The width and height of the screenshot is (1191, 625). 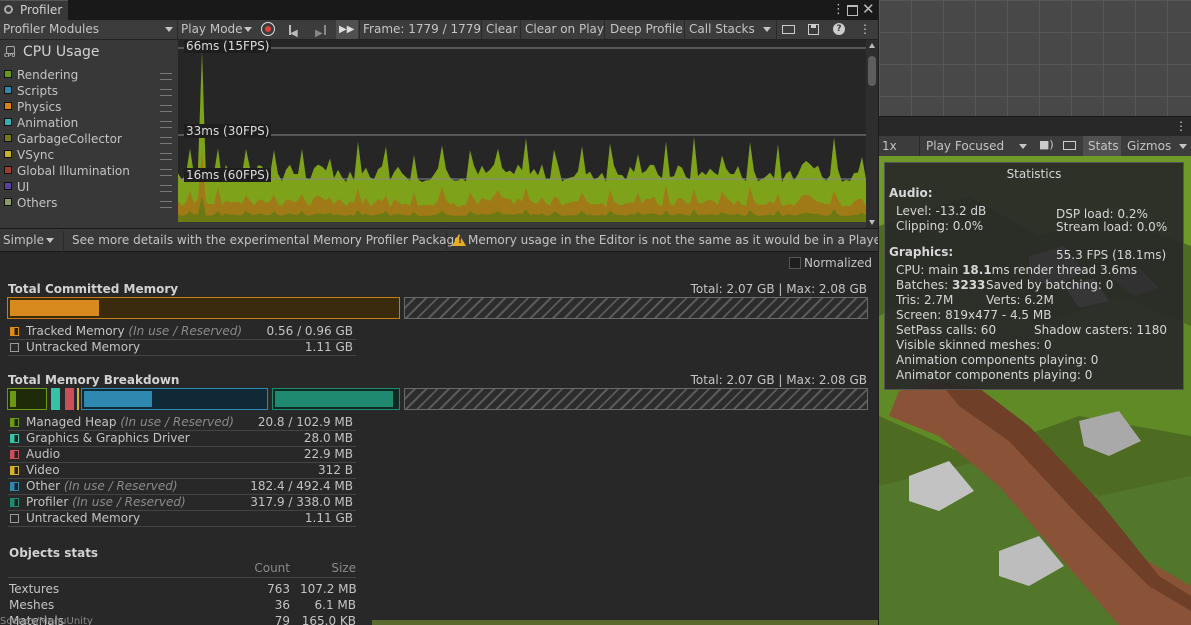 What do you see at coordinates (10, 52) in the screenshot?
I see `cpu-icon: CPU` at bounding box center [10, 52].